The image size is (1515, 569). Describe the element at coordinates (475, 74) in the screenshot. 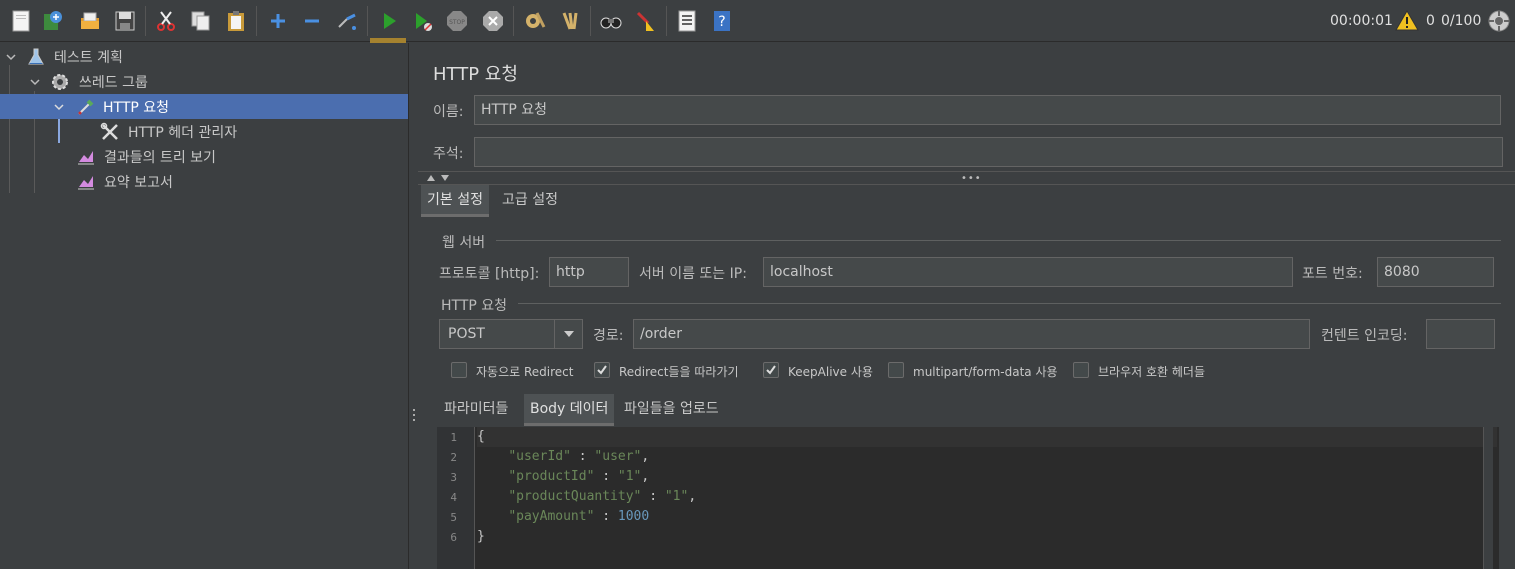

I see `page-title: HTTP 요청` at that location.